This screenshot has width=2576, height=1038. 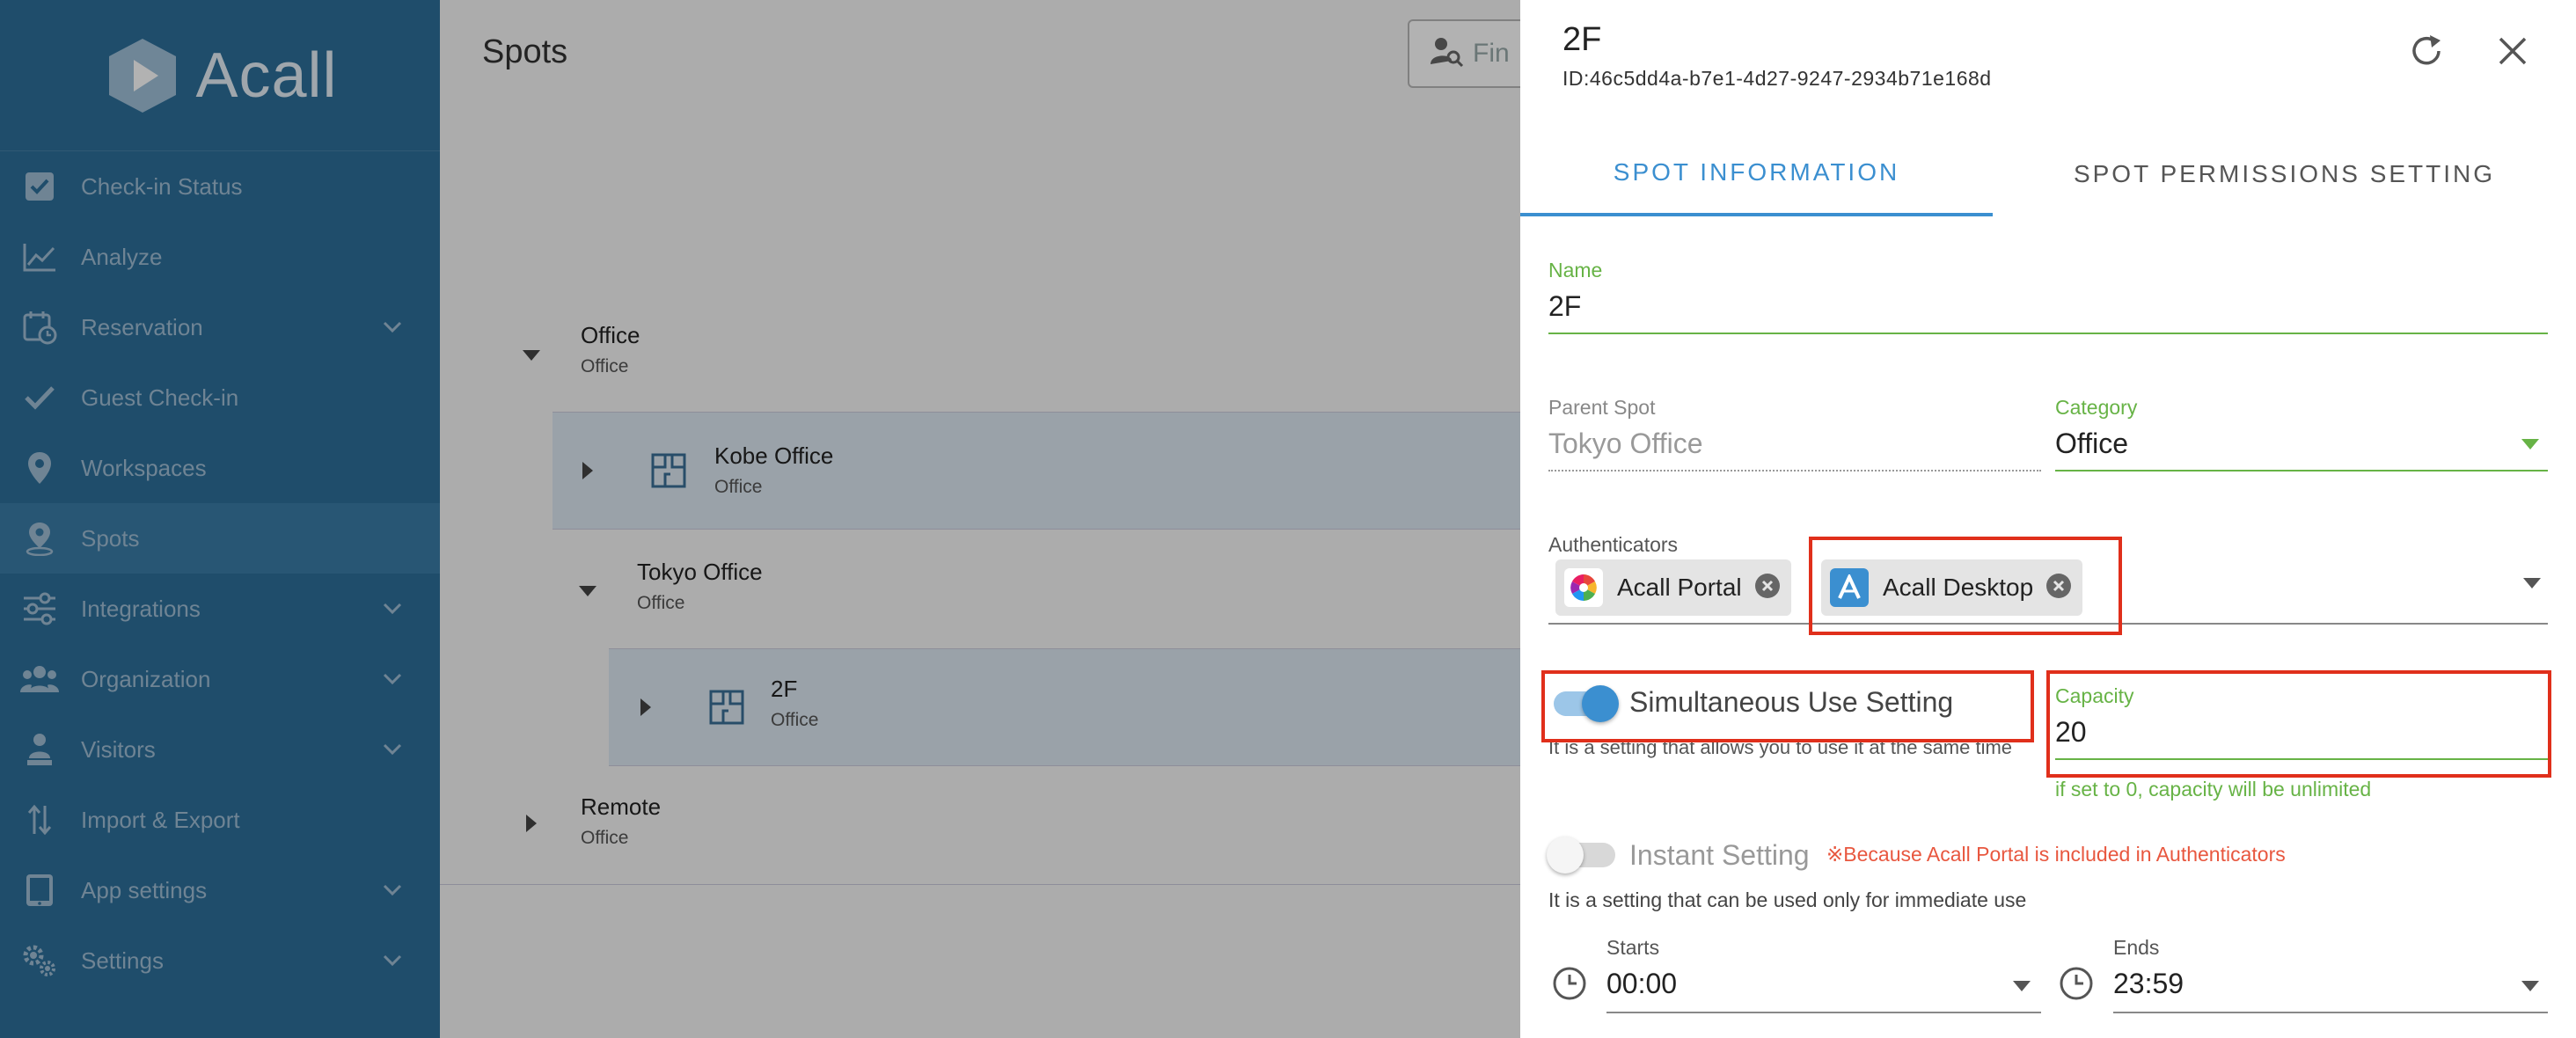 What do you see at coordinates (1575, 270) in the screenshot?
I see `name-label: Name` at bounding box center [1575, 270].